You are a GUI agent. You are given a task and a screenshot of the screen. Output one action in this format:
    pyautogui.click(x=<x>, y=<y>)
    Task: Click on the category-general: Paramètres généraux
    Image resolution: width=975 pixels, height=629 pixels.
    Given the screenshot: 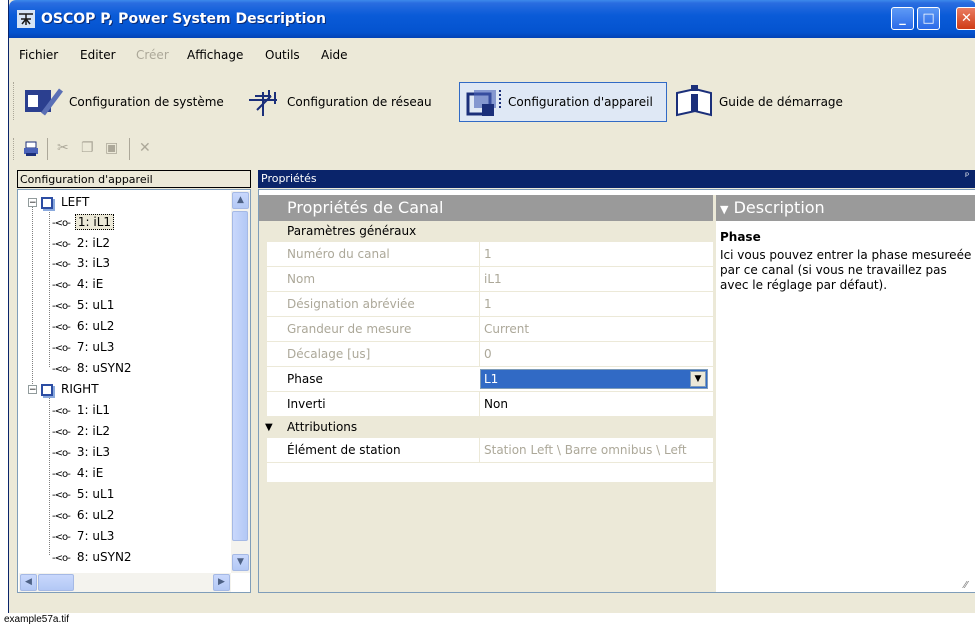 What is the action you would take?
    pyautogui.click(x=486, y=231)
    